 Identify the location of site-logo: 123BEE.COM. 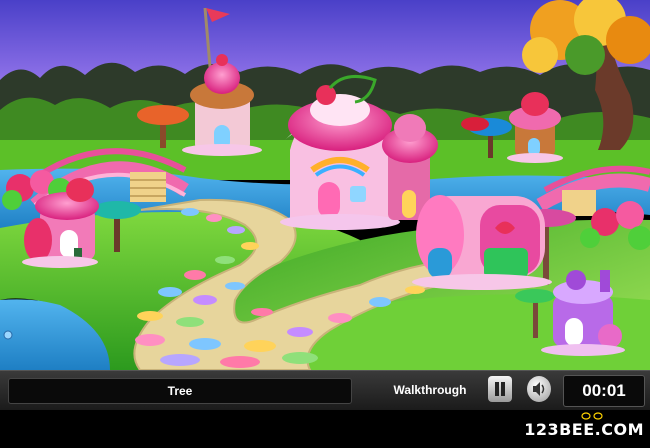
(584, 429).